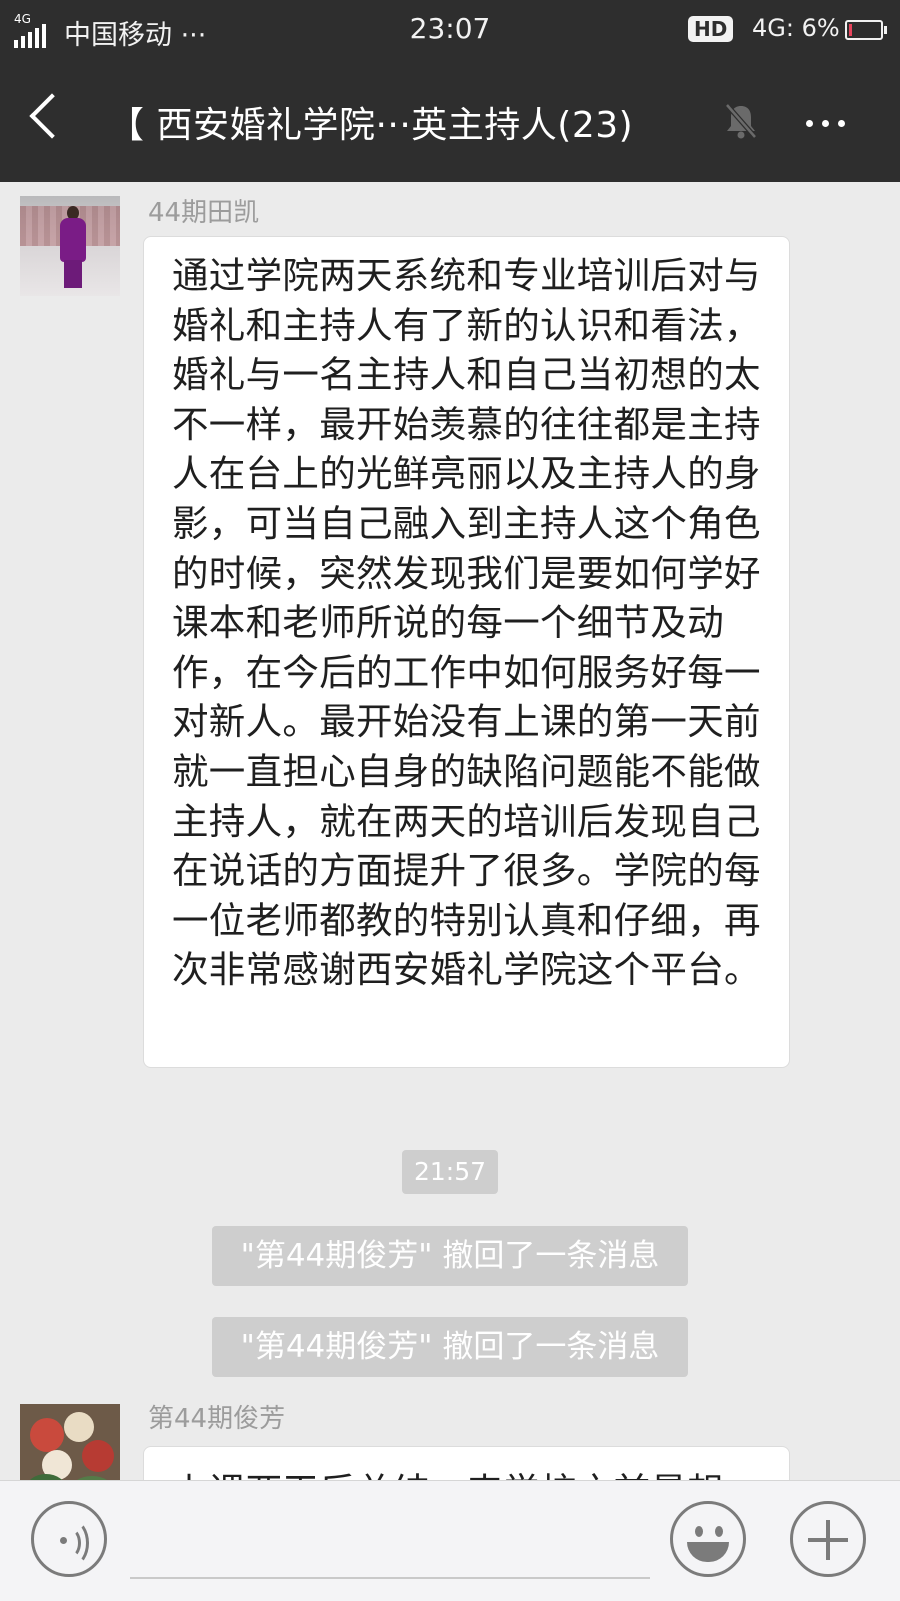  Describe the element at coordinates (371, 125) in the screenshot. I see `chat-title: 【 西安婚礼学院···英主持人(23)` at that location.